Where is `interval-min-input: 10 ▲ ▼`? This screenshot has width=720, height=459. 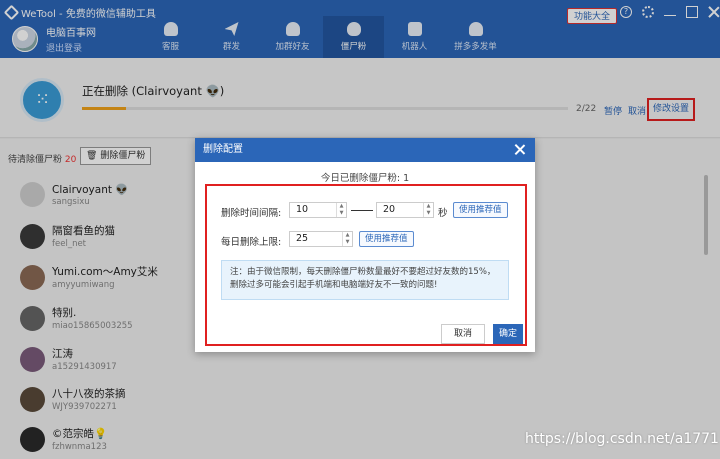
interval-min-input: 10 ▲ ▼ is located at coordinates (318, 210).